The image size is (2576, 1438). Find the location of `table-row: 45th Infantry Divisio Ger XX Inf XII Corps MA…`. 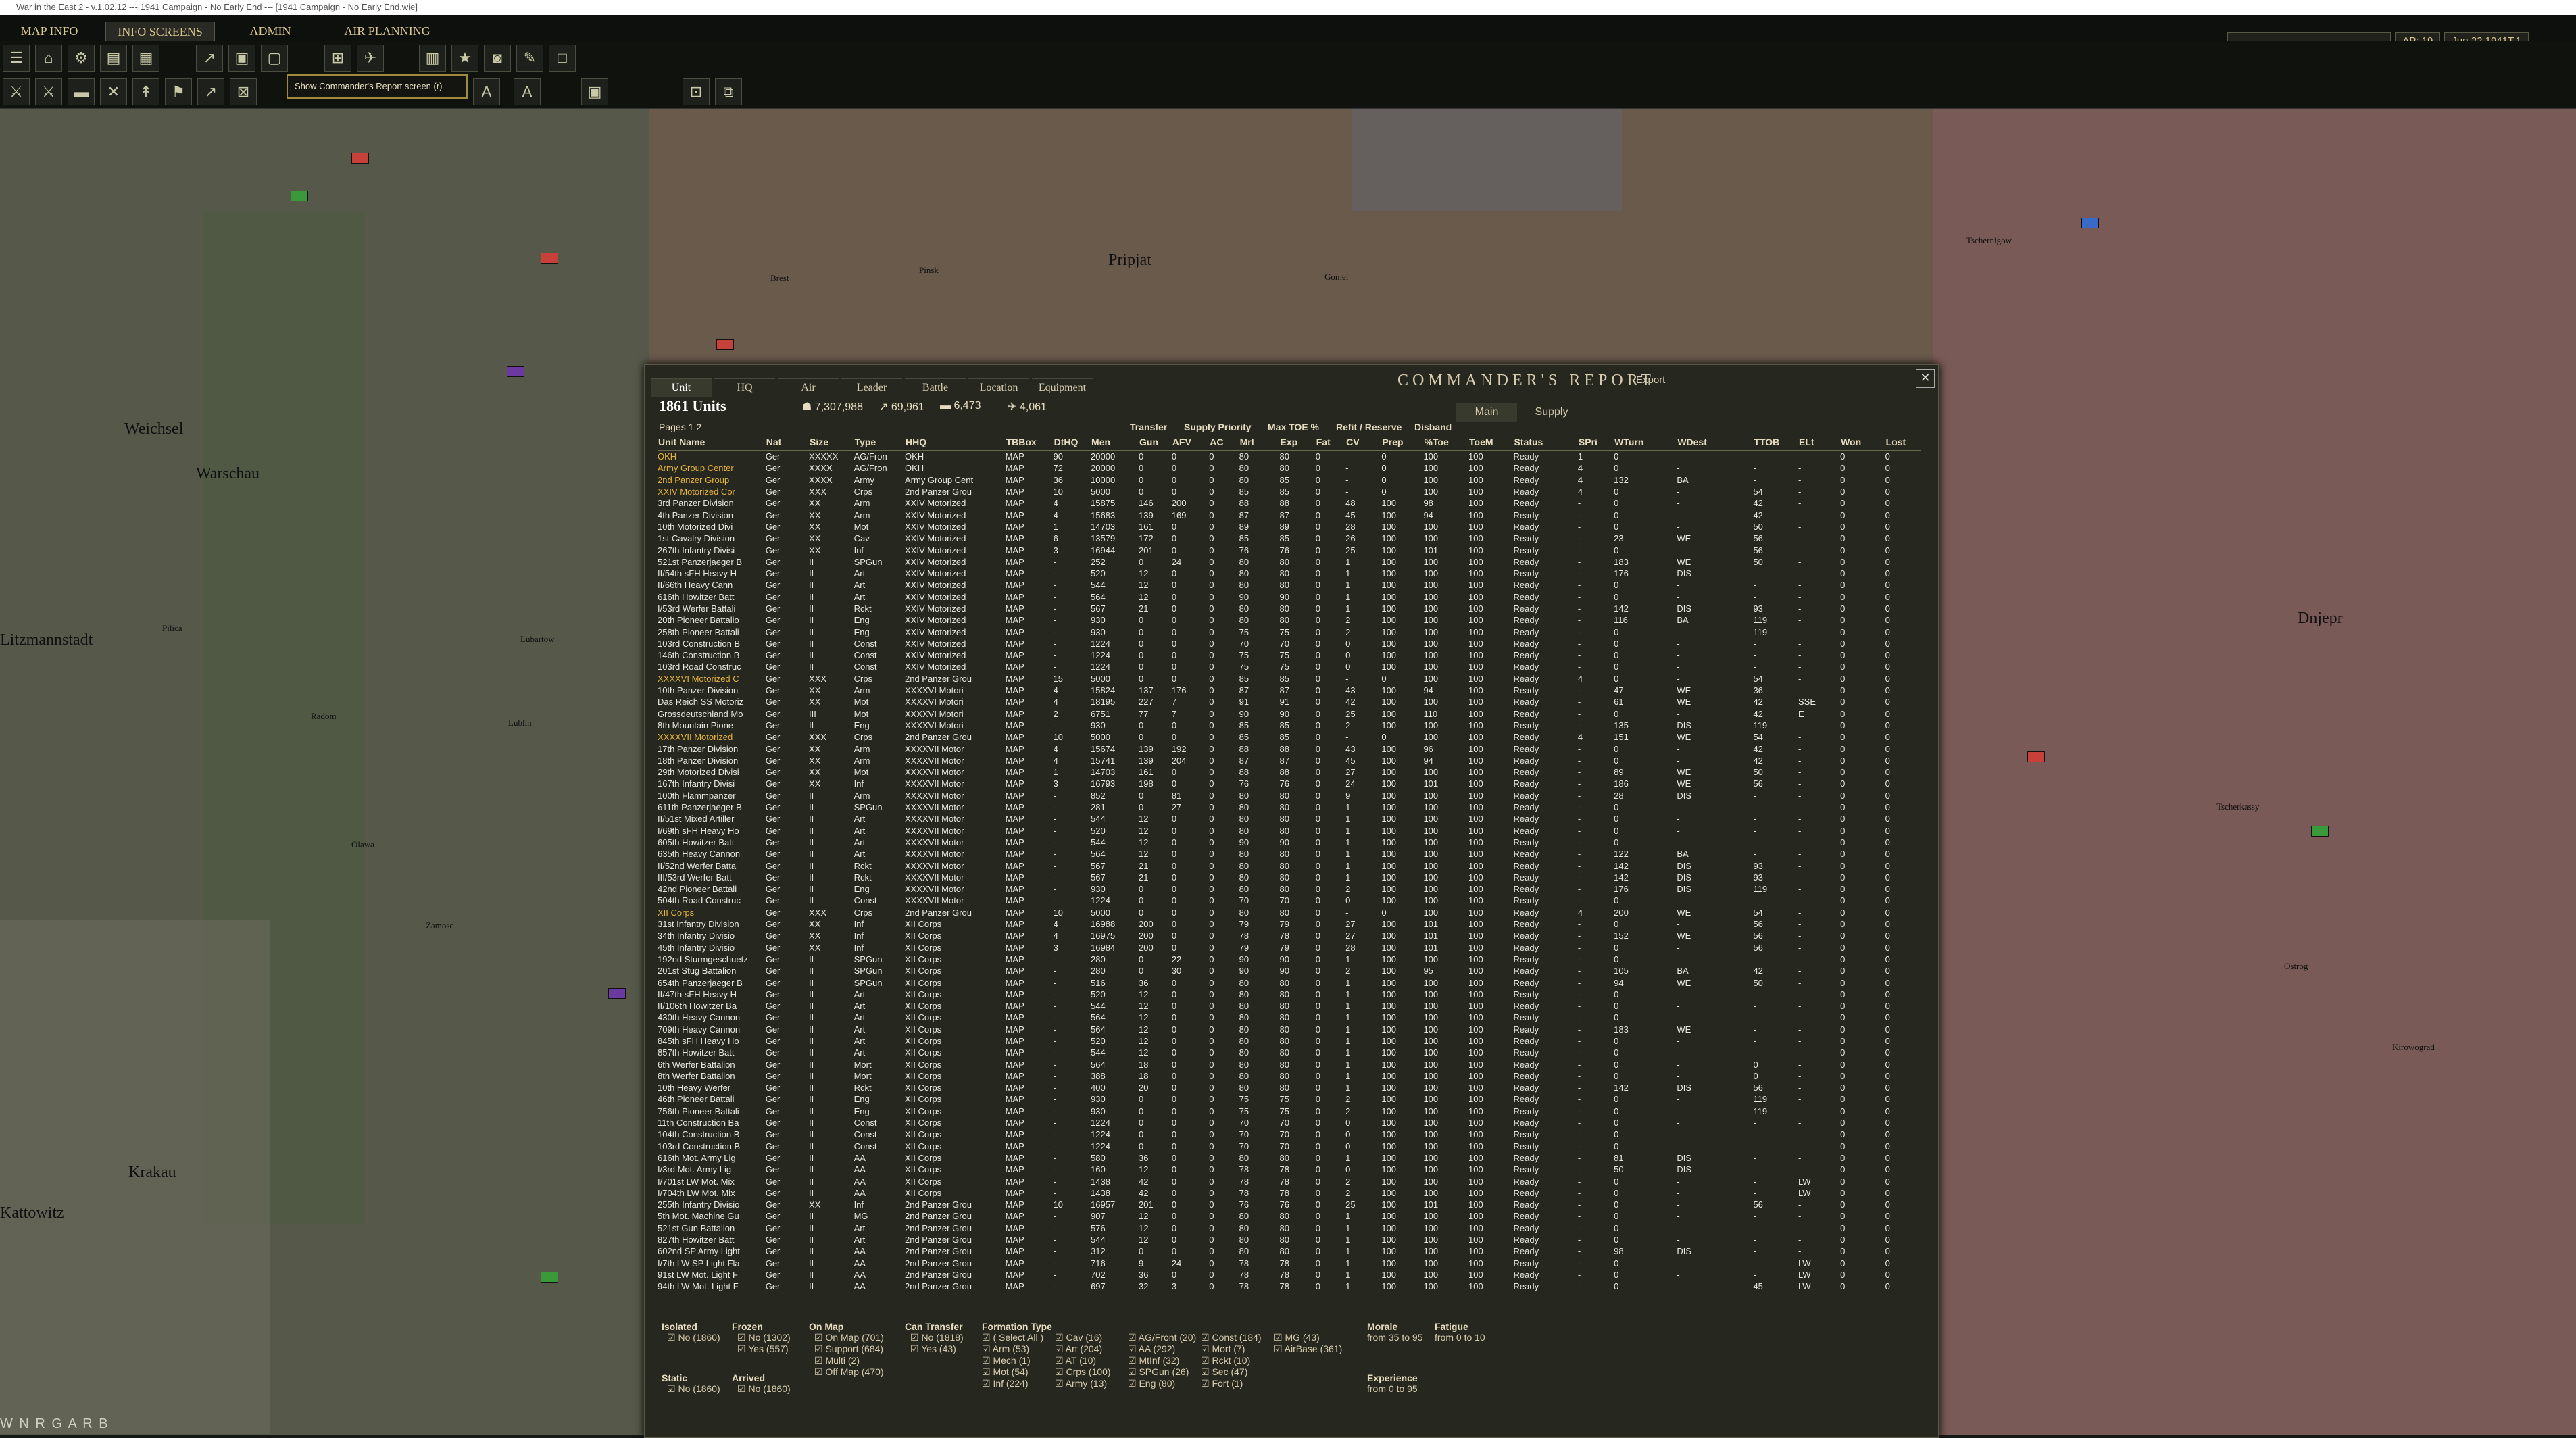

table-row: 45th Infantry Divisio Ger XX Inf XII Corps MA… is located at coordinates (1290, 947).